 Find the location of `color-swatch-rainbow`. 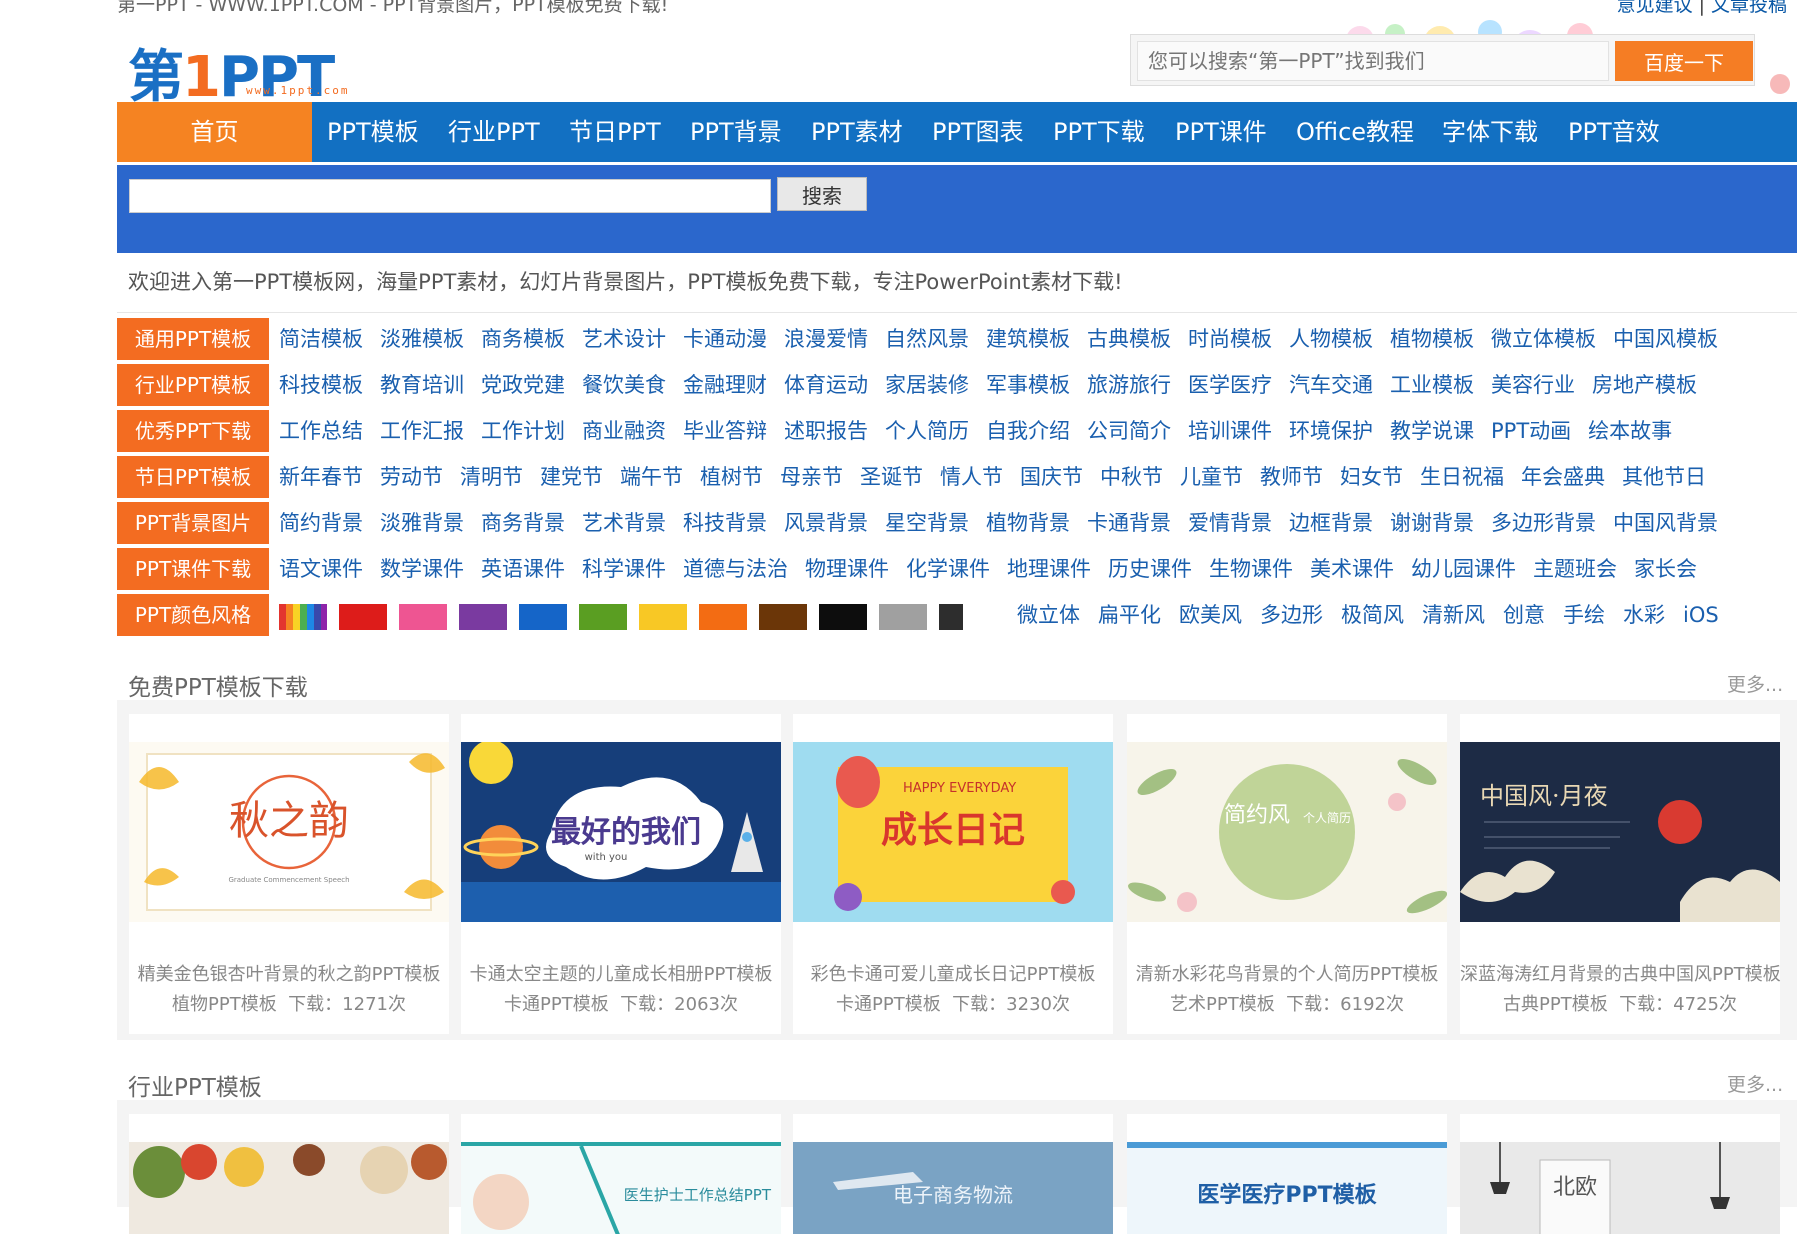

color-swatch-rainbow is located at coordinates (303, 617).